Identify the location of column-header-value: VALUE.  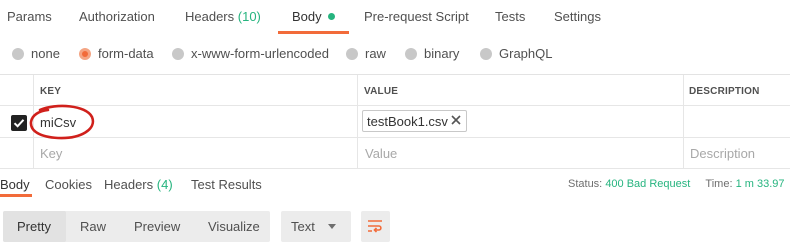
(381, 91).